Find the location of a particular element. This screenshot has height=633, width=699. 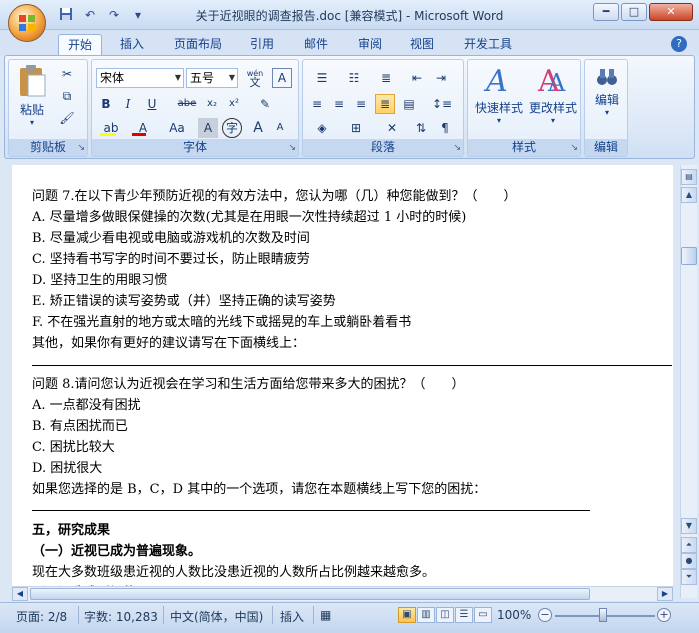

multilevel-list-icon: ≣ is located at coordinates (386, 78).